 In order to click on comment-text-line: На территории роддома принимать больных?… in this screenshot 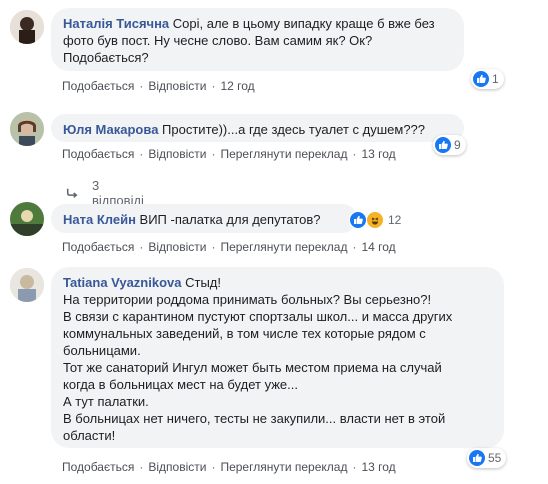, I will do `click(247, 299)`.